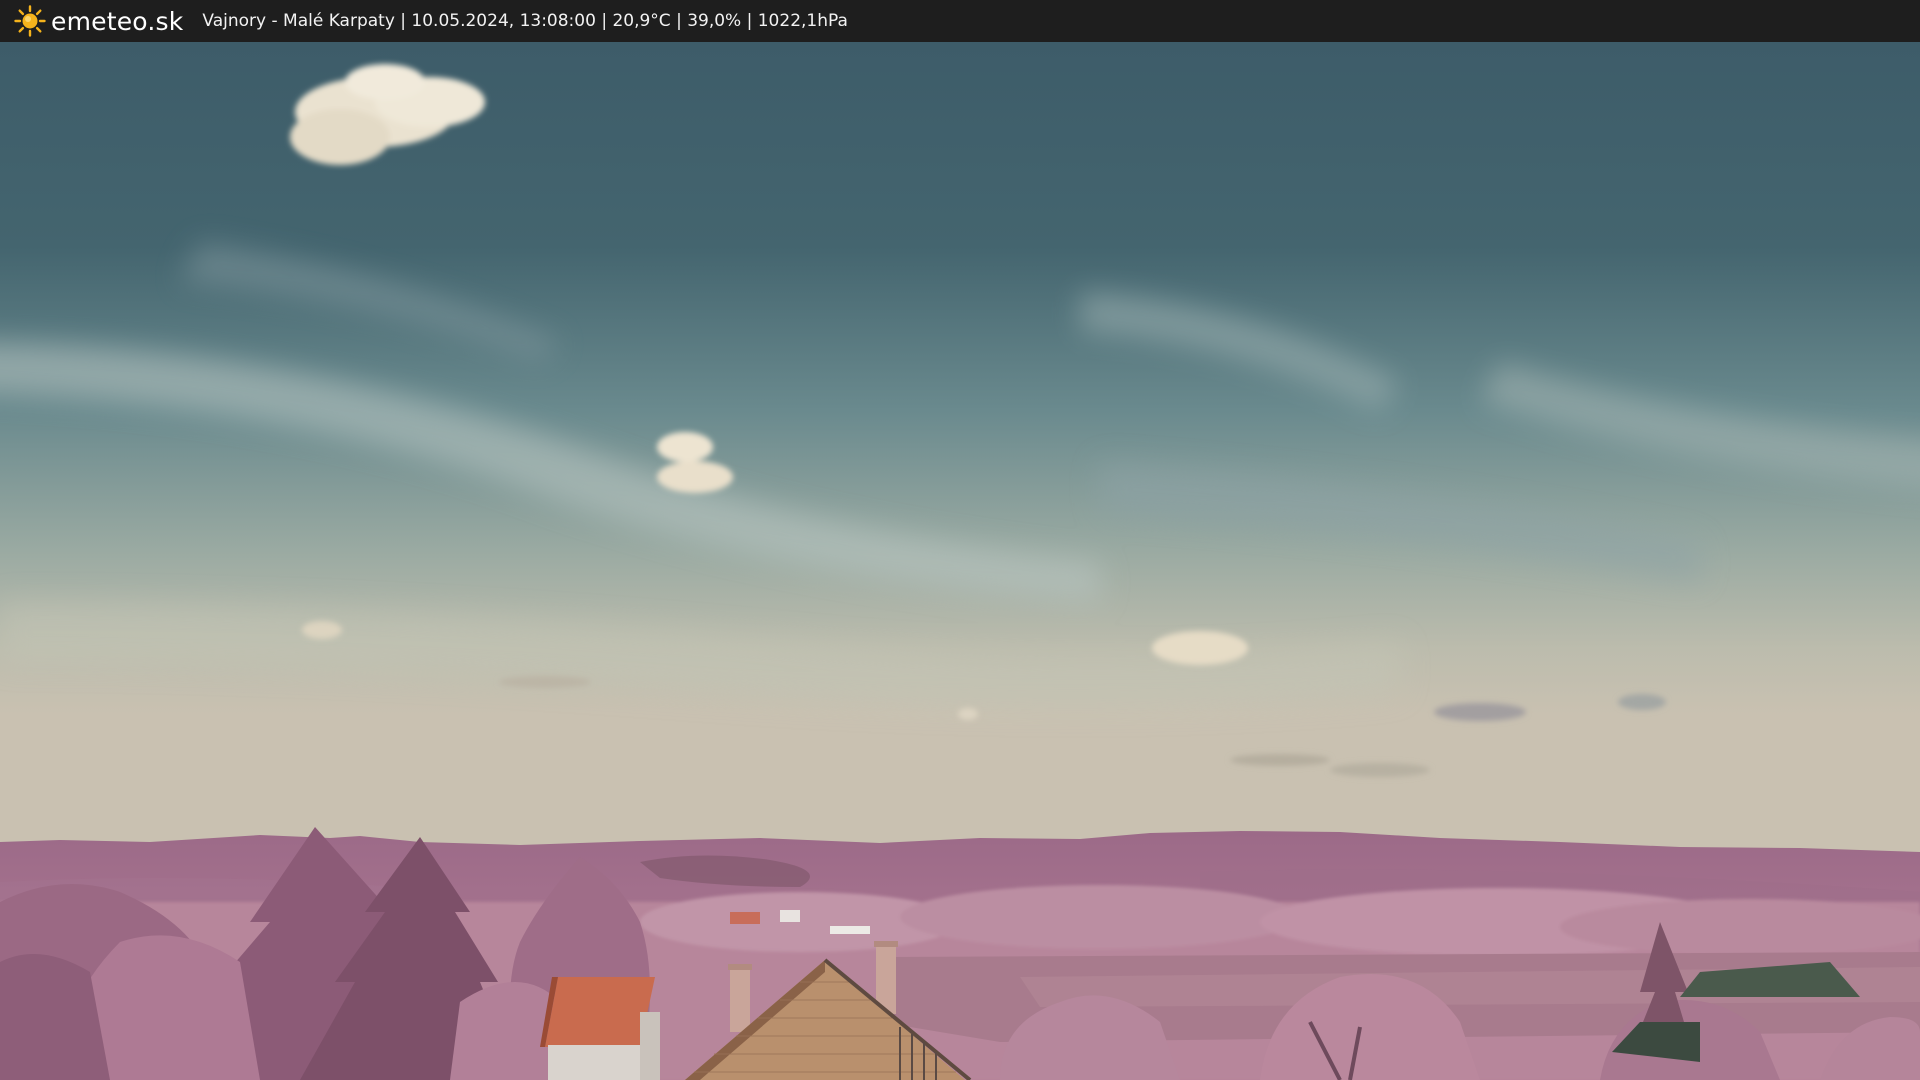 The height and width of the screenshot is (1080, 1920). What do you see at coordinates (117, 21) in the screenshot?
I see `brand-name: emeteo.sk` at bounding box center [117, 21].